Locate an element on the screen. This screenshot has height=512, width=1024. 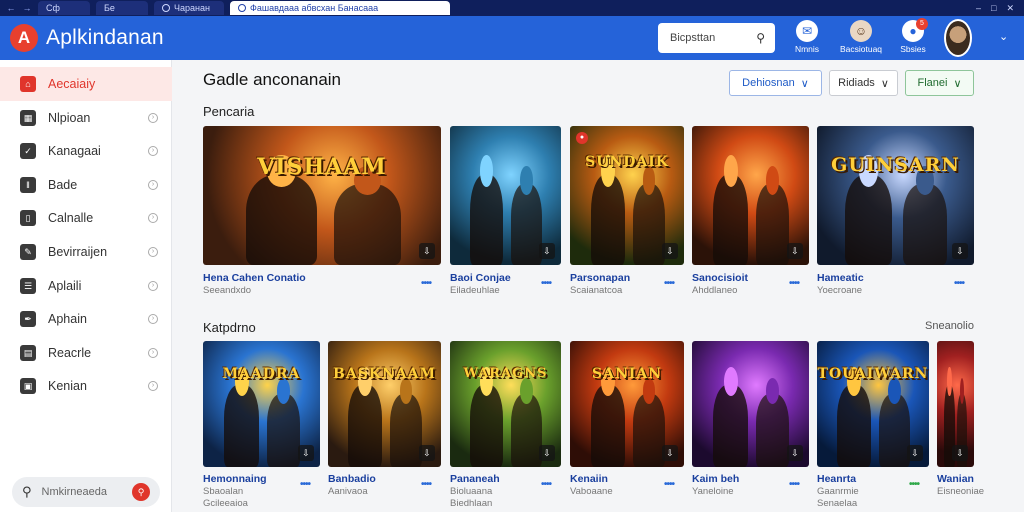
sidebar-search: ⚲ Nmkirneaeda ⚲ is located at coordinates (86, 492).